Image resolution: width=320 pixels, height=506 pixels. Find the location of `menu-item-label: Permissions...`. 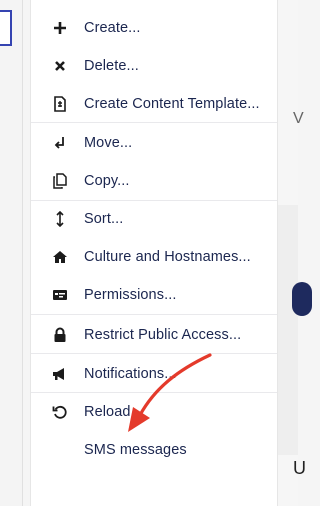

menu-item-label: Permissions... is located at coordinates (130, 295).